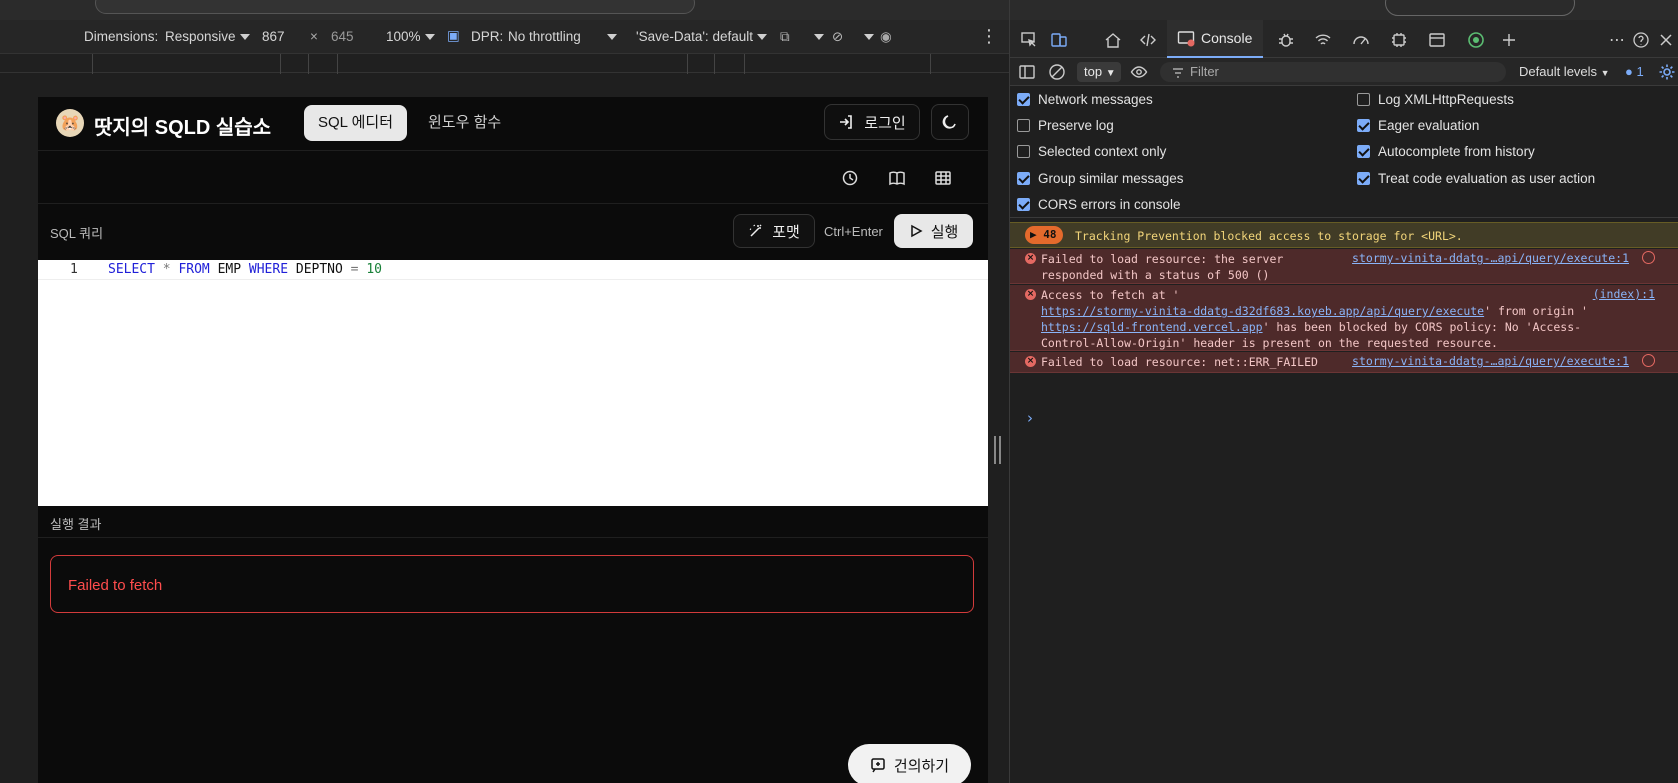 The width and height of the screenshot is (1678, 783). Describe the element at coordinates (1100, 178) in the screenshot. I see `option-group-similar: Group similar messages` at that location.